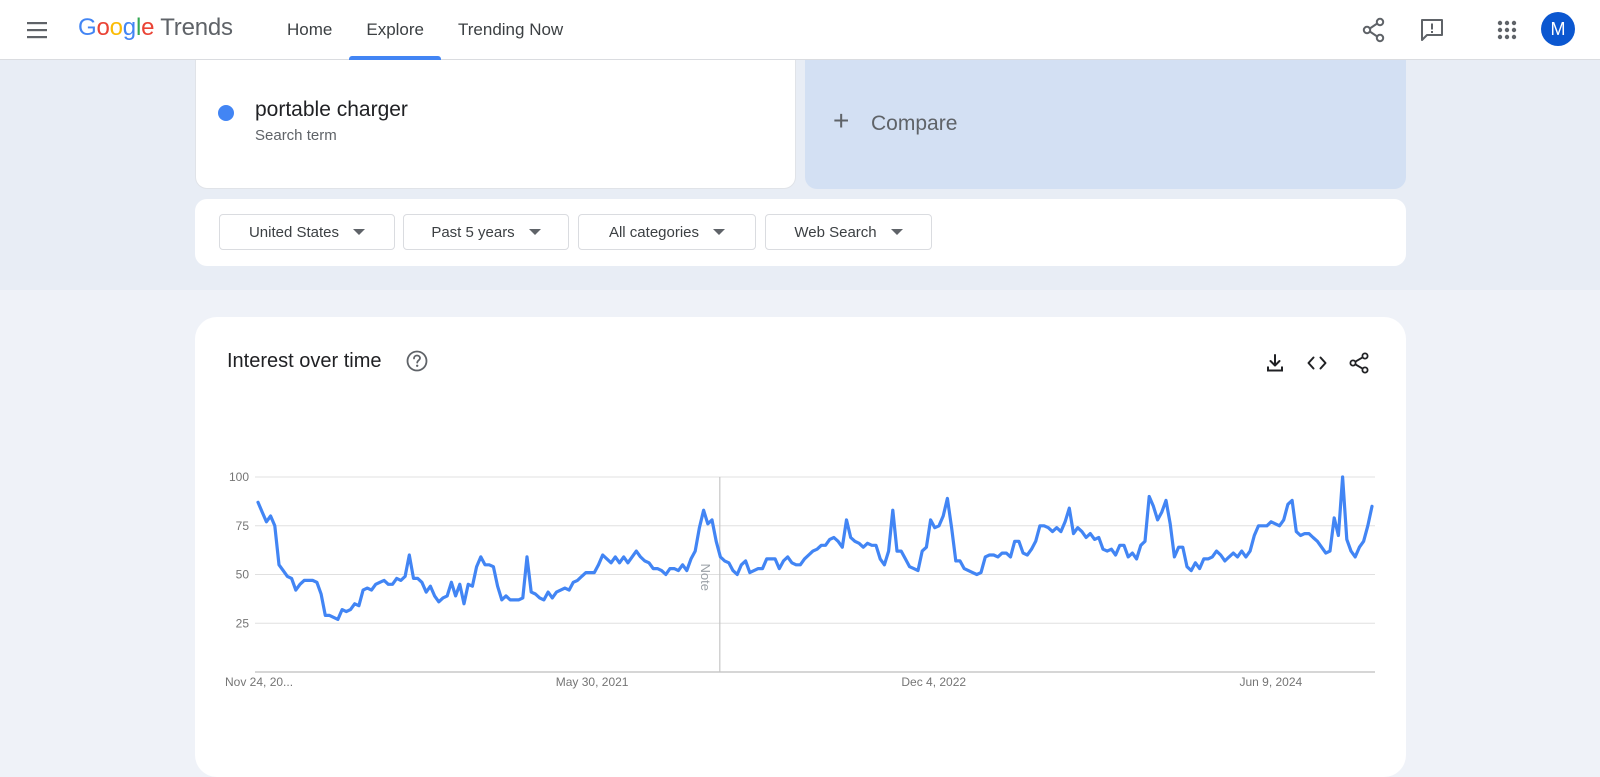  What do you see at coordinates (815, 548) in the screenshot?
I see `series-line-portable-charger` at bounding box center [815, 548].